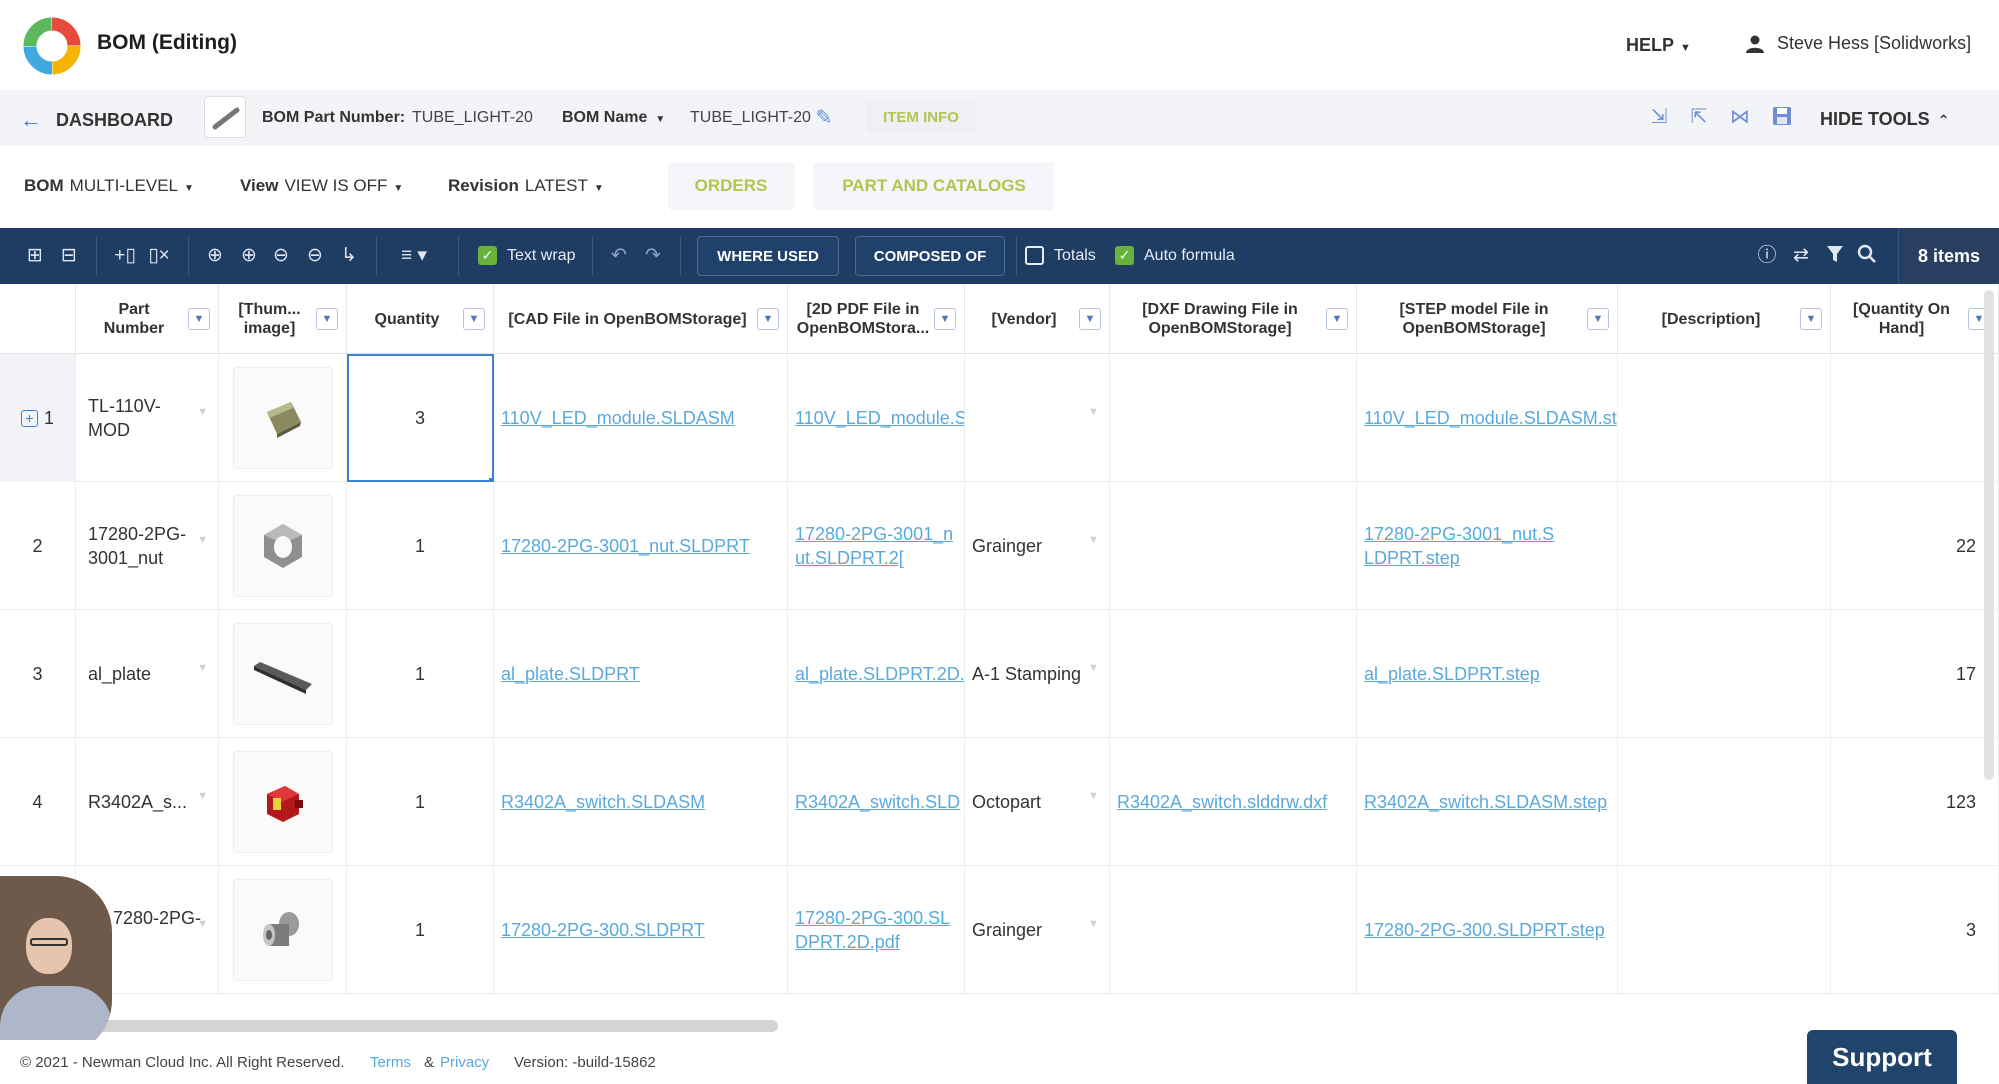 The height and width of the screenshot is (1084, 1999). What do you see at coordinates (29, 418) in the screenshot?
I see `expand-plus-icon: +` at bounding box center [29, 418].